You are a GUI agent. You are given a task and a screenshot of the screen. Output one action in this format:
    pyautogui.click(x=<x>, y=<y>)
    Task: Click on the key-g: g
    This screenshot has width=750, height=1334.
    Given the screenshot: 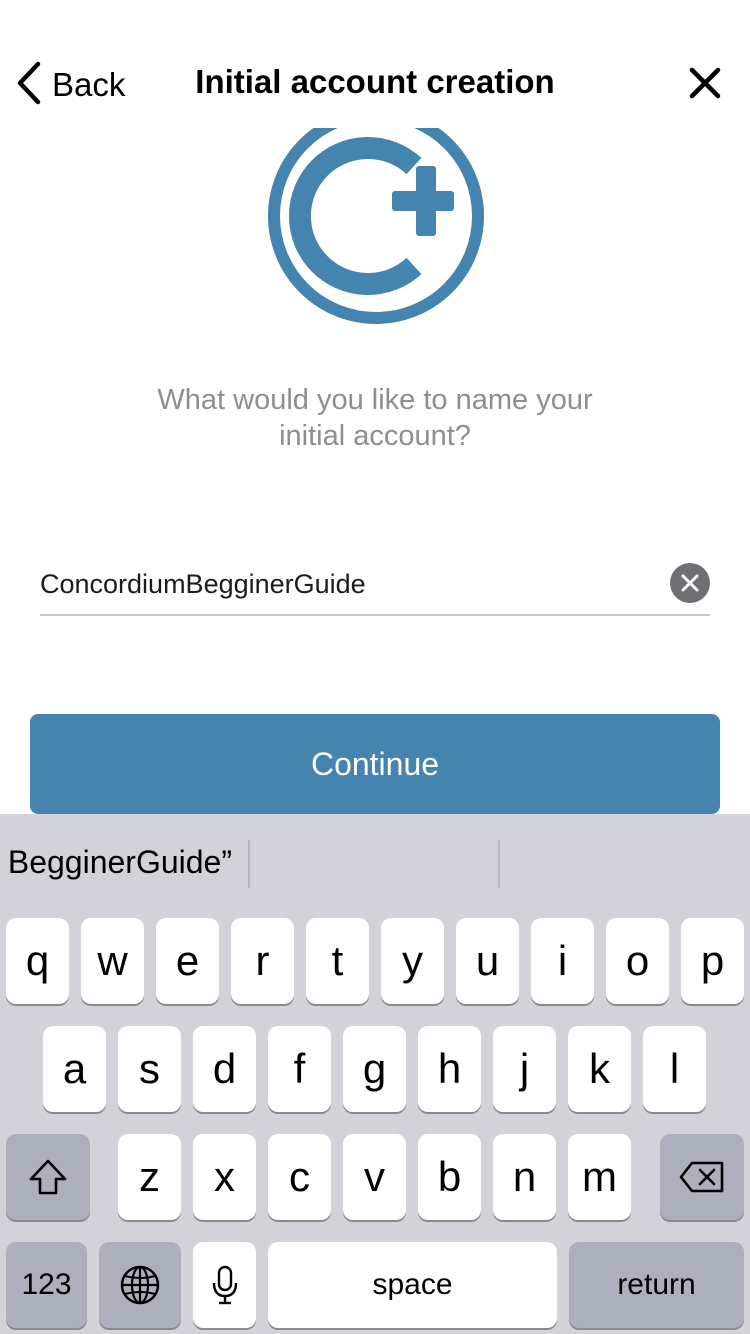 What is the action you would take?
    pyautogui.click(x=374, y=1069)
    